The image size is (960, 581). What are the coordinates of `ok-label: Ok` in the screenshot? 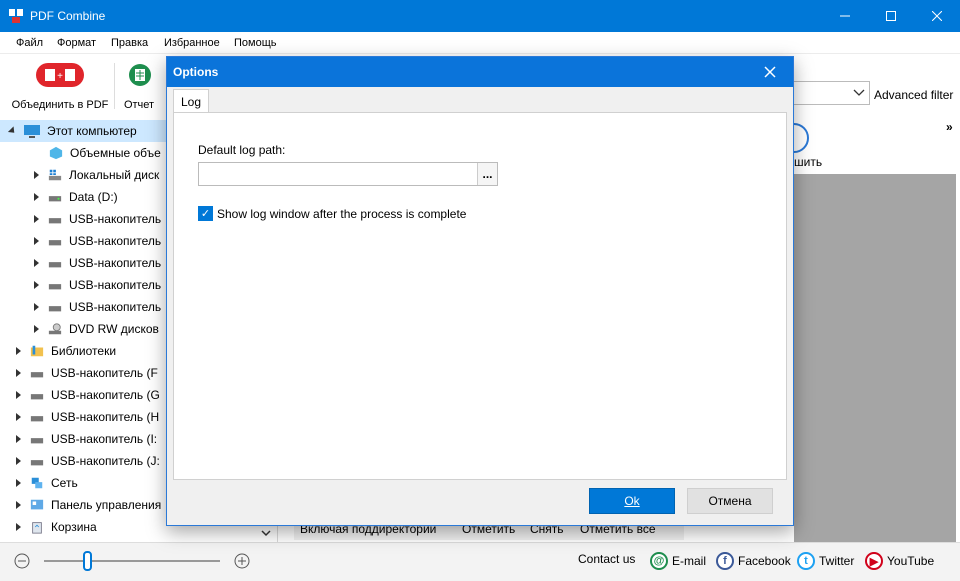 It's located at (632, 501).